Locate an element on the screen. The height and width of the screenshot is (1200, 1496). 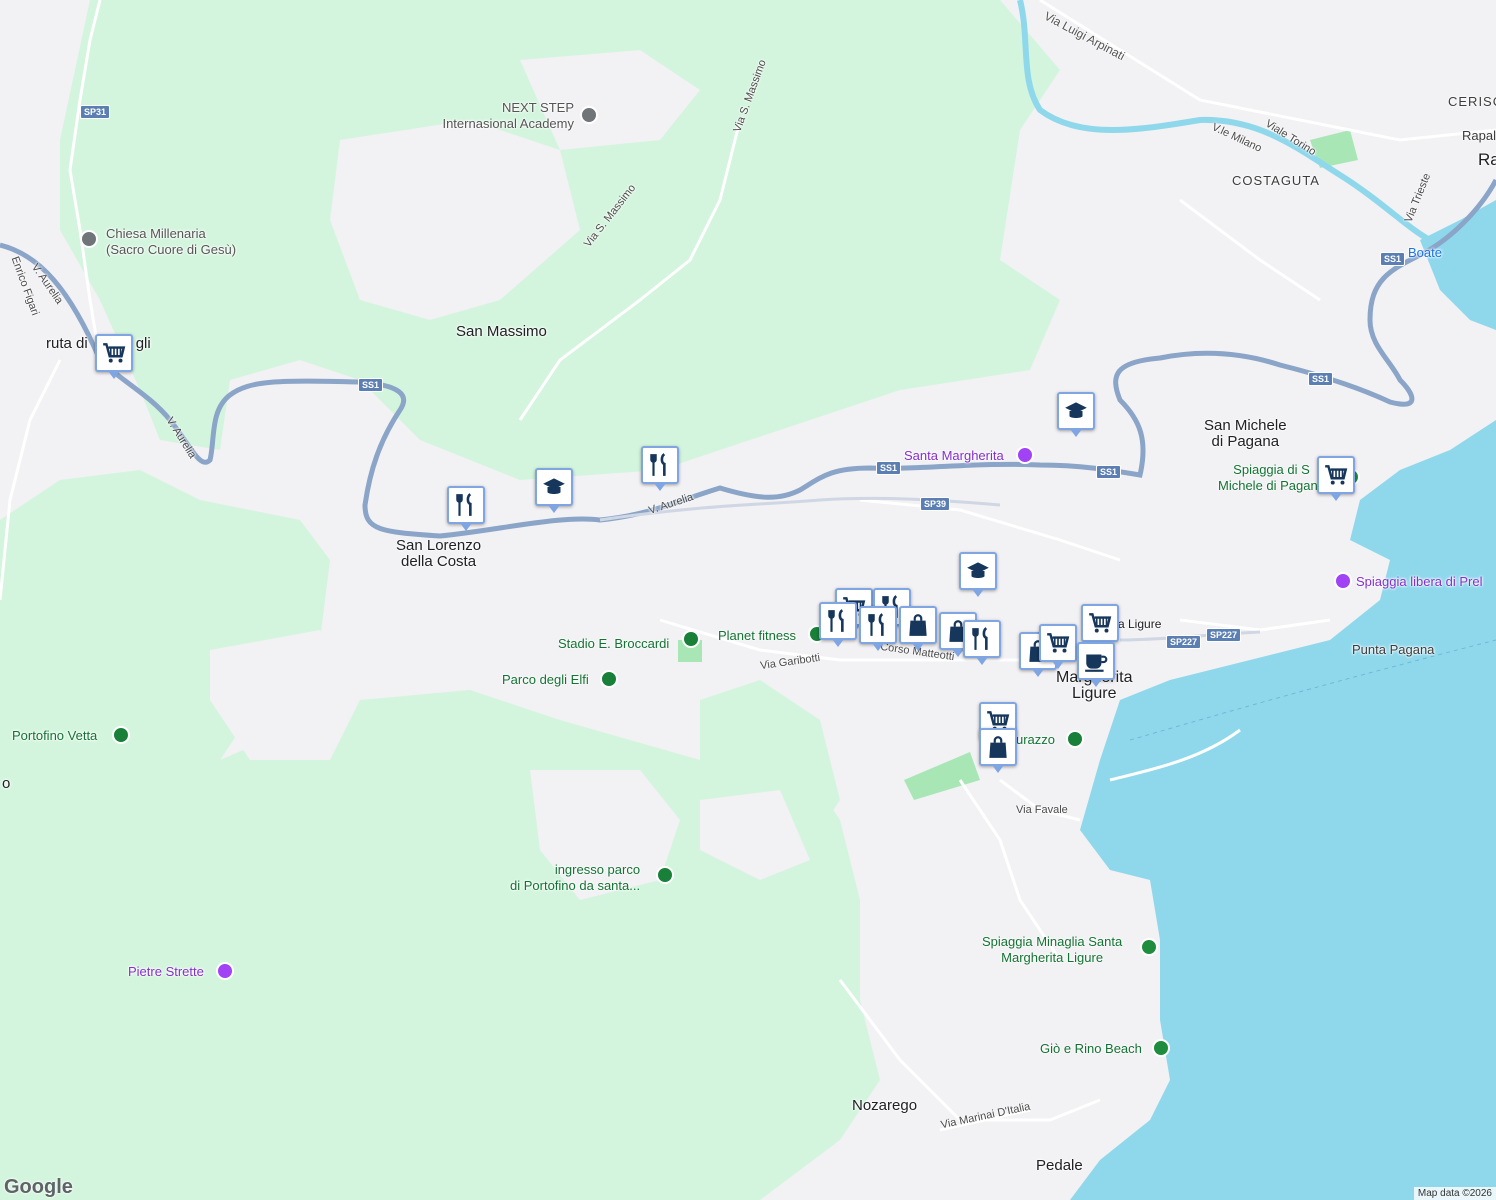
stadium-poi-icon is located at coordinates (691, 639).